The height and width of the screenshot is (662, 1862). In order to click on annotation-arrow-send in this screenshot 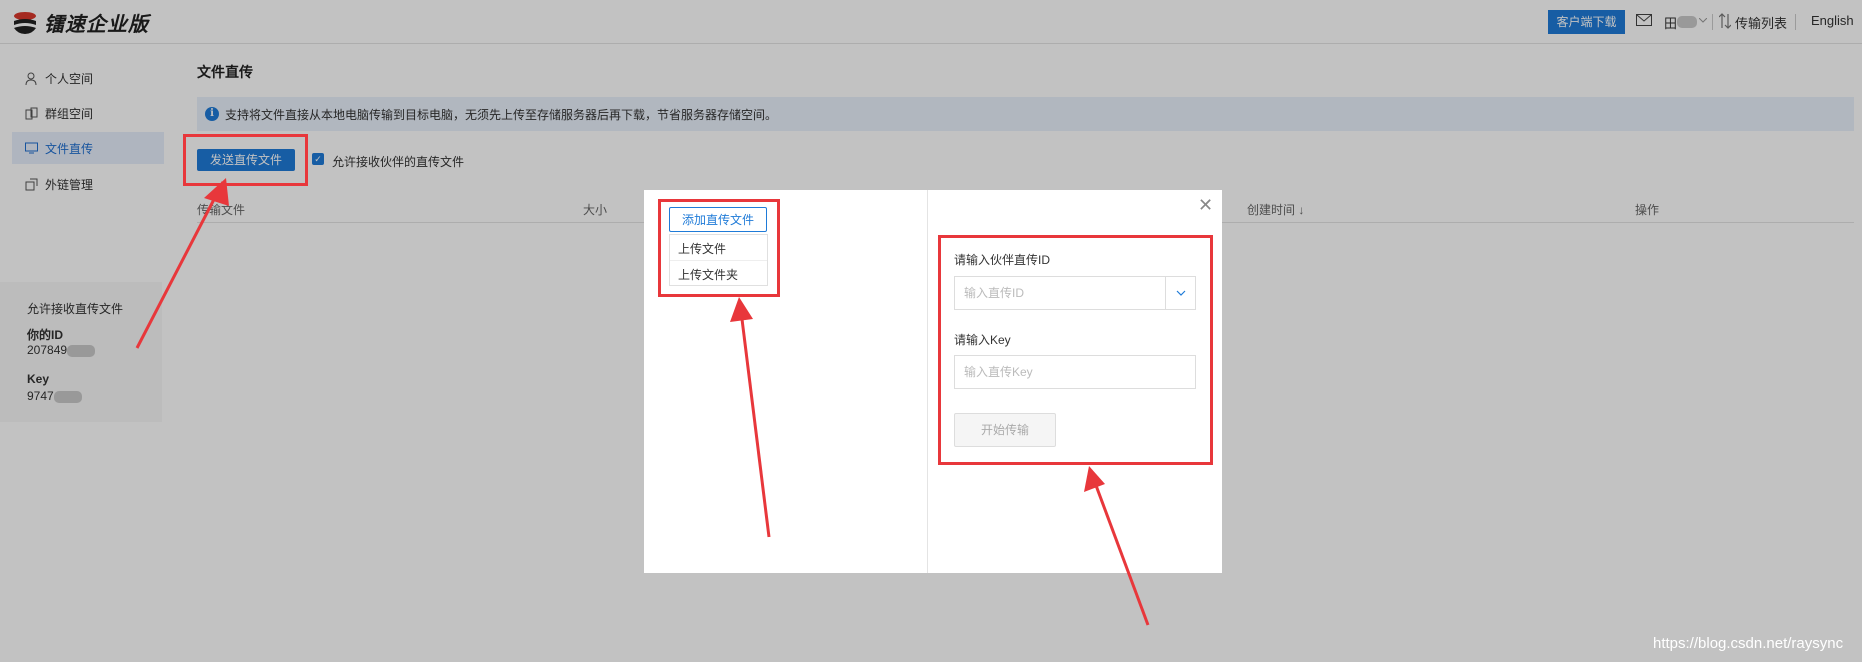, I will do `click(180, 265)`.